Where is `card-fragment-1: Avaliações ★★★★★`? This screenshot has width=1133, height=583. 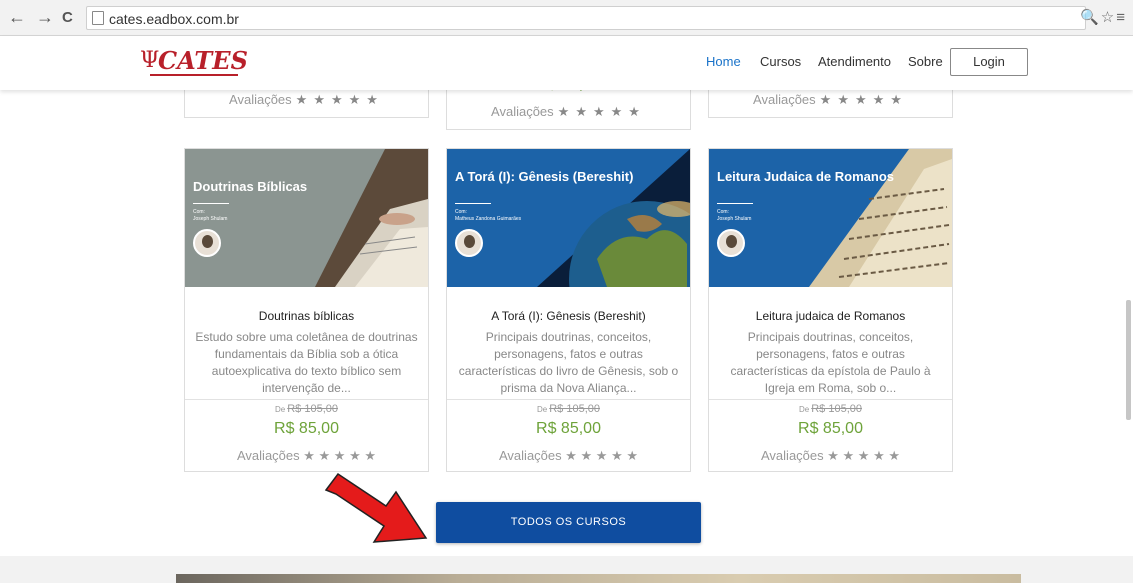 card-fragment-1: Avaliações ★★★★★ is located at coordinates (306, 104).